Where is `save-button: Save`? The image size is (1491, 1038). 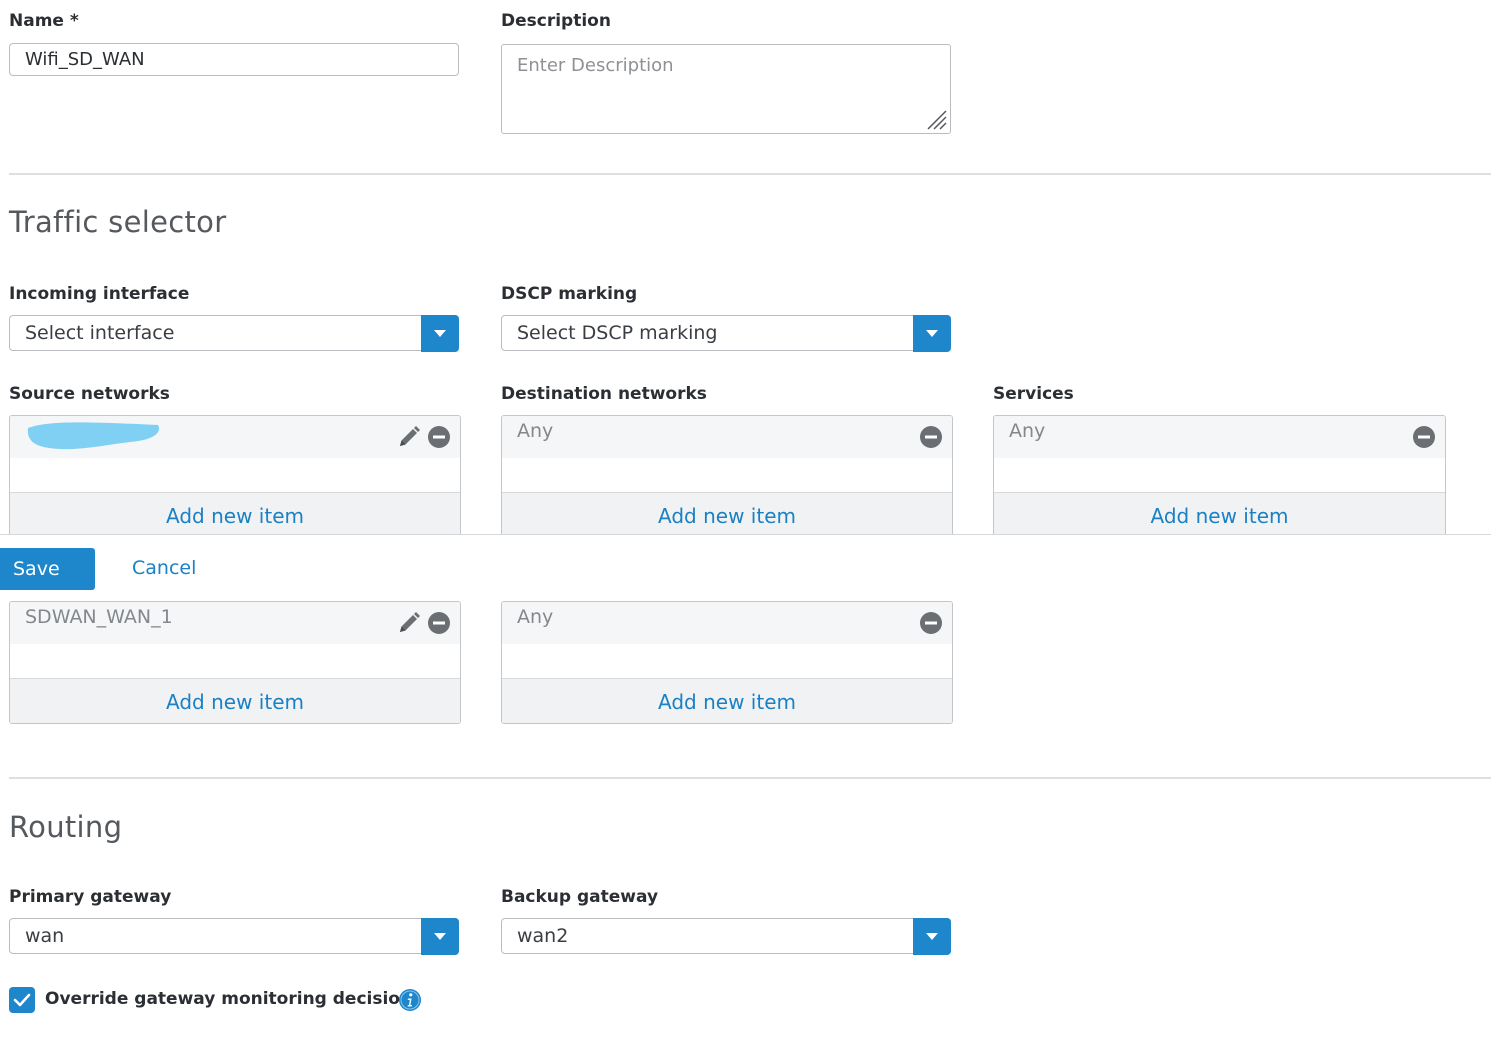 save-button: Save is located at coordinates (47, 569).